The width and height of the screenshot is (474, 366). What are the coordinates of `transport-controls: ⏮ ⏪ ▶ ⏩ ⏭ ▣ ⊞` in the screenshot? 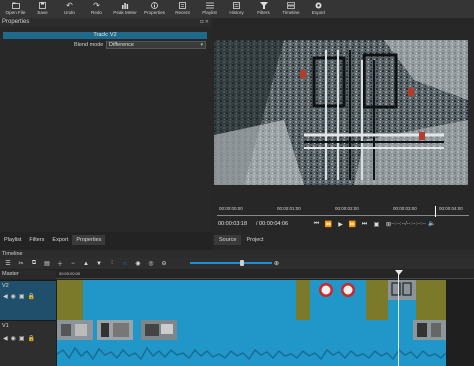 It's located at (352, 224).